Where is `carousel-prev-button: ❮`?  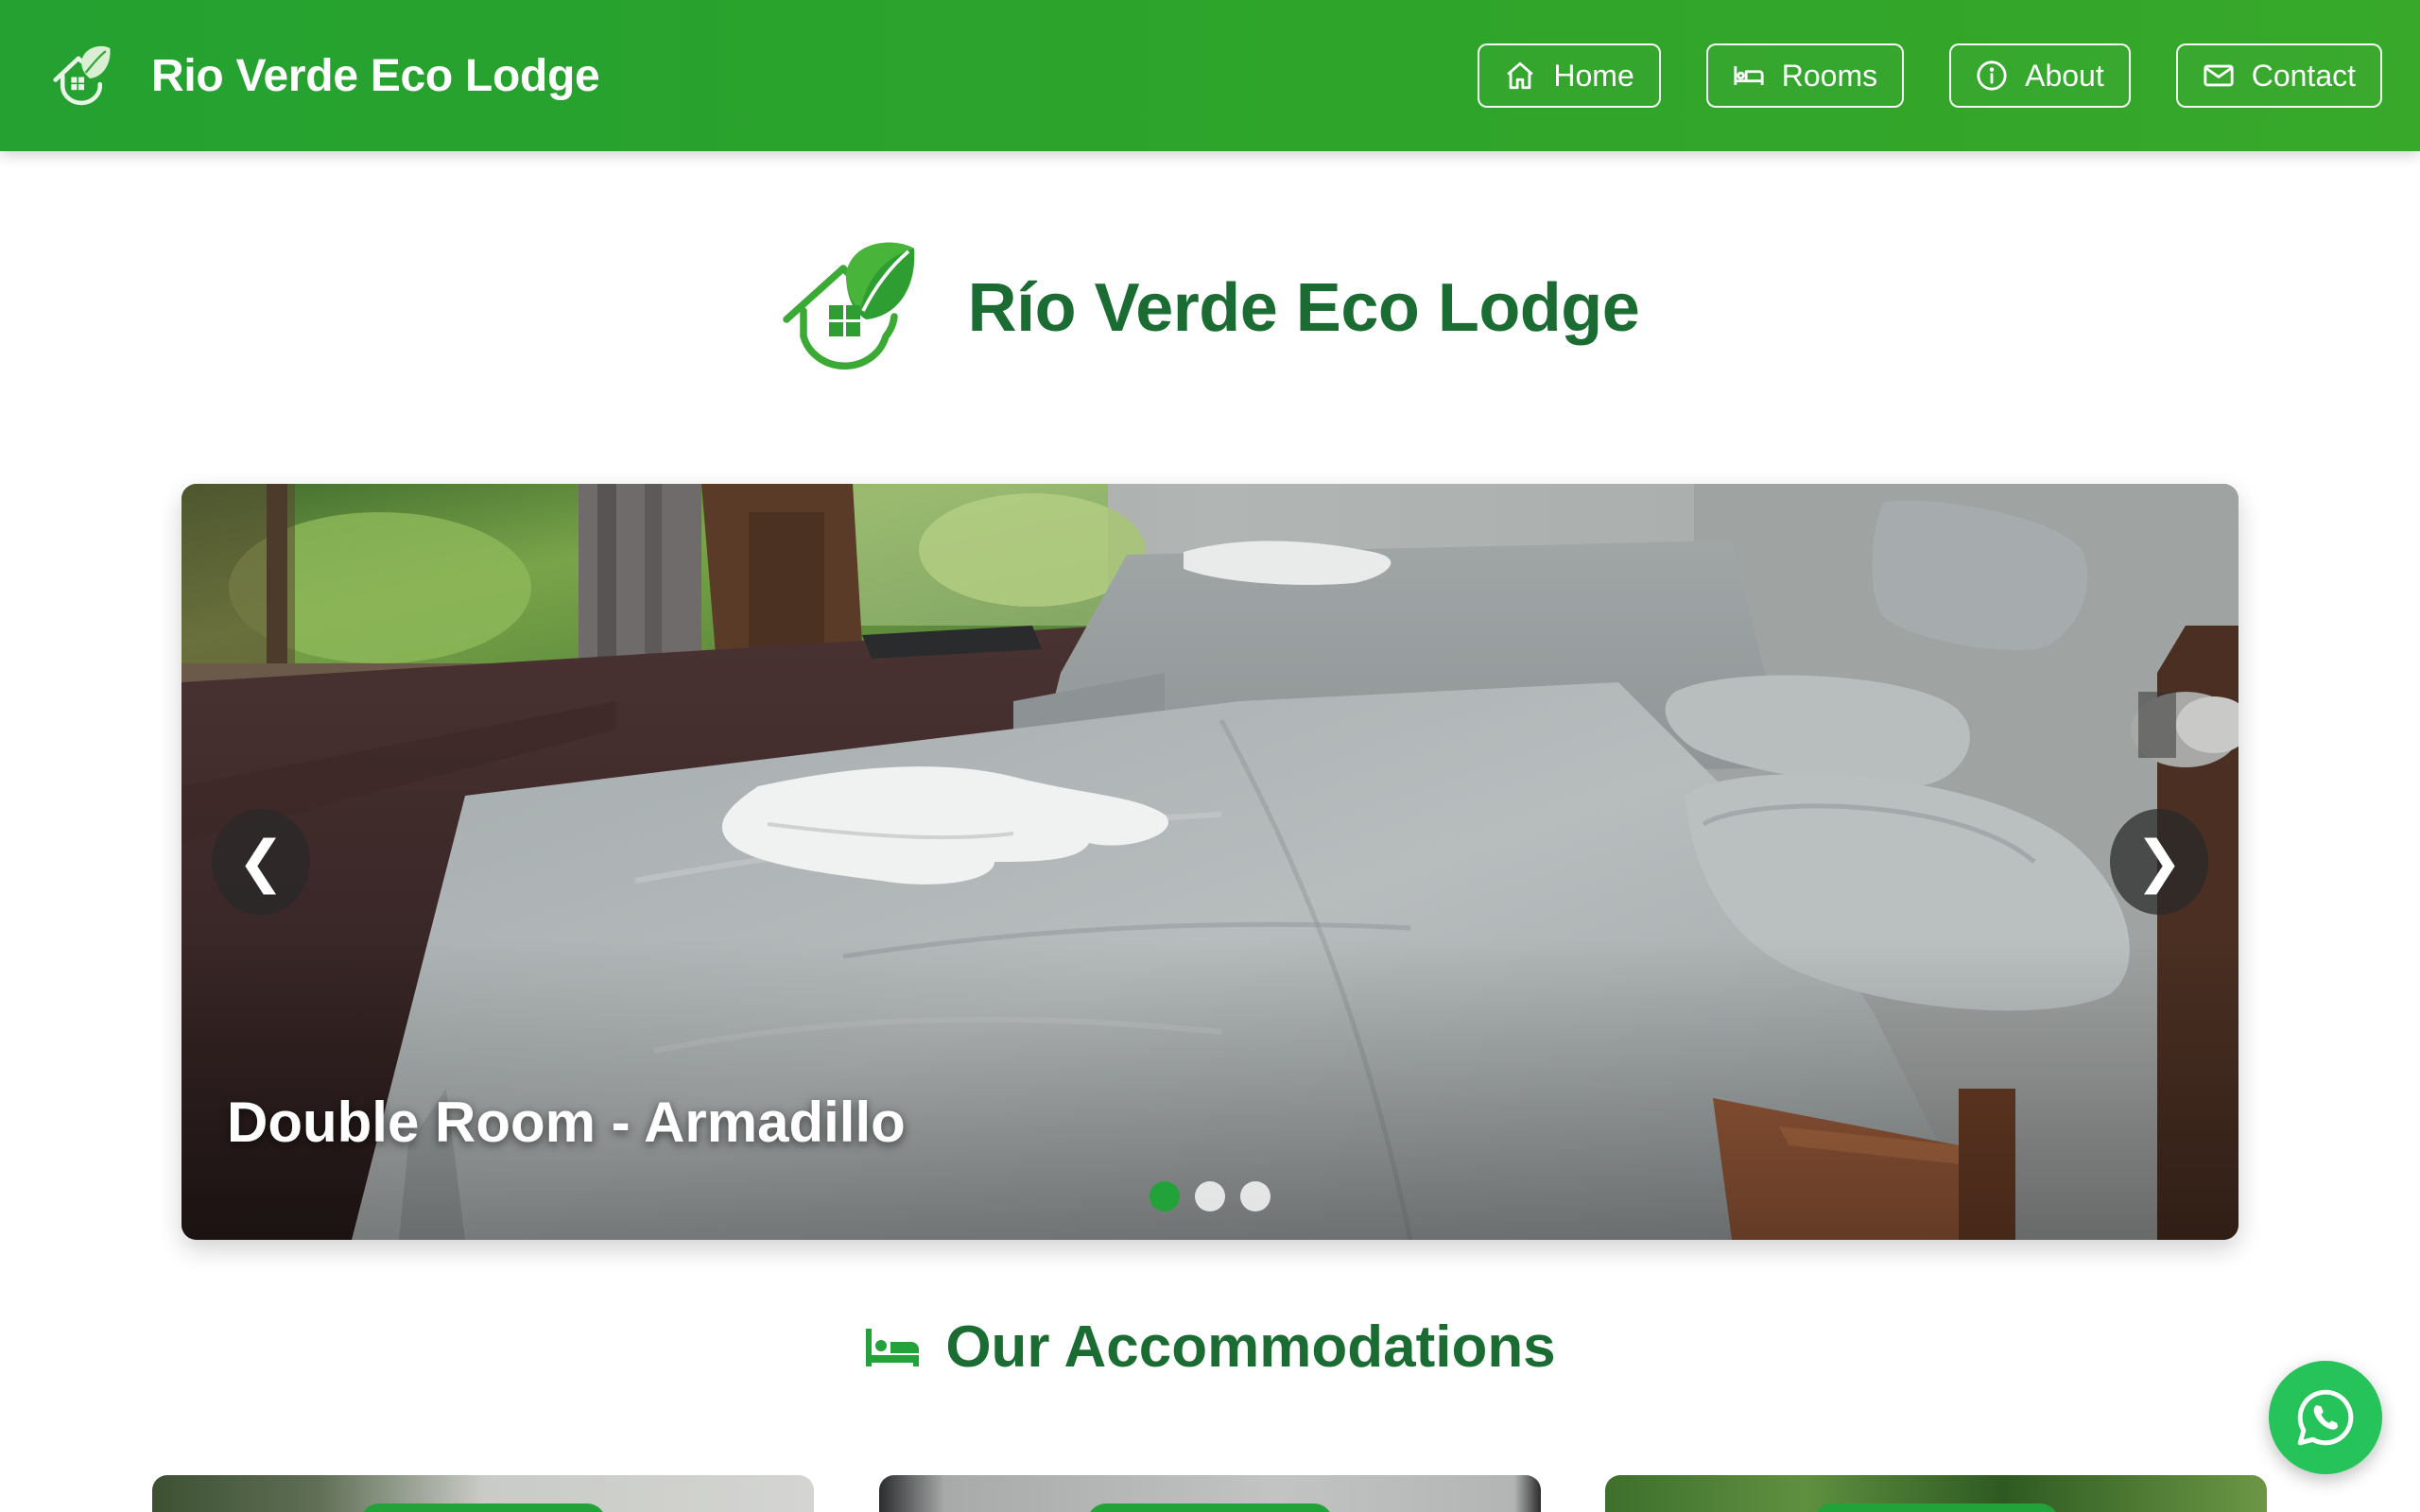 carousel-prev-button: ❮ is located at coordinates (261, 862).